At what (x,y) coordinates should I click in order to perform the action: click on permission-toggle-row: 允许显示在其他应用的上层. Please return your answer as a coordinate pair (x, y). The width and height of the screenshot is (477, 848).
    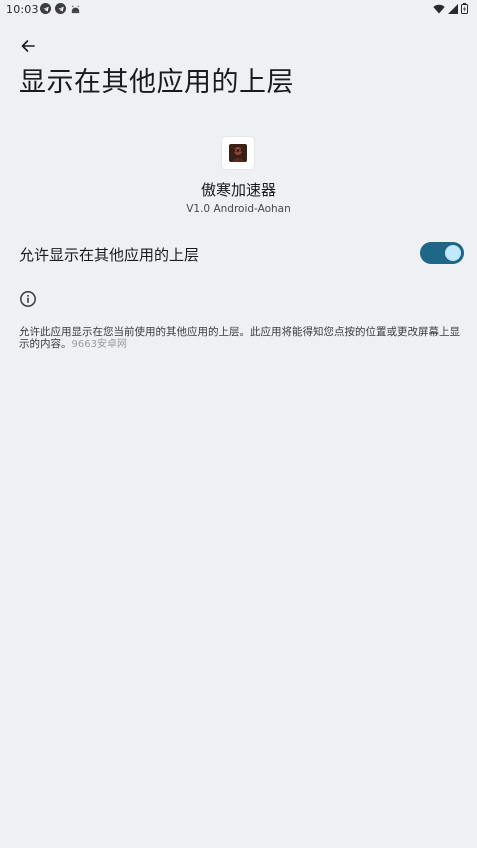
    Looking at the image, I should click on (238, 254).